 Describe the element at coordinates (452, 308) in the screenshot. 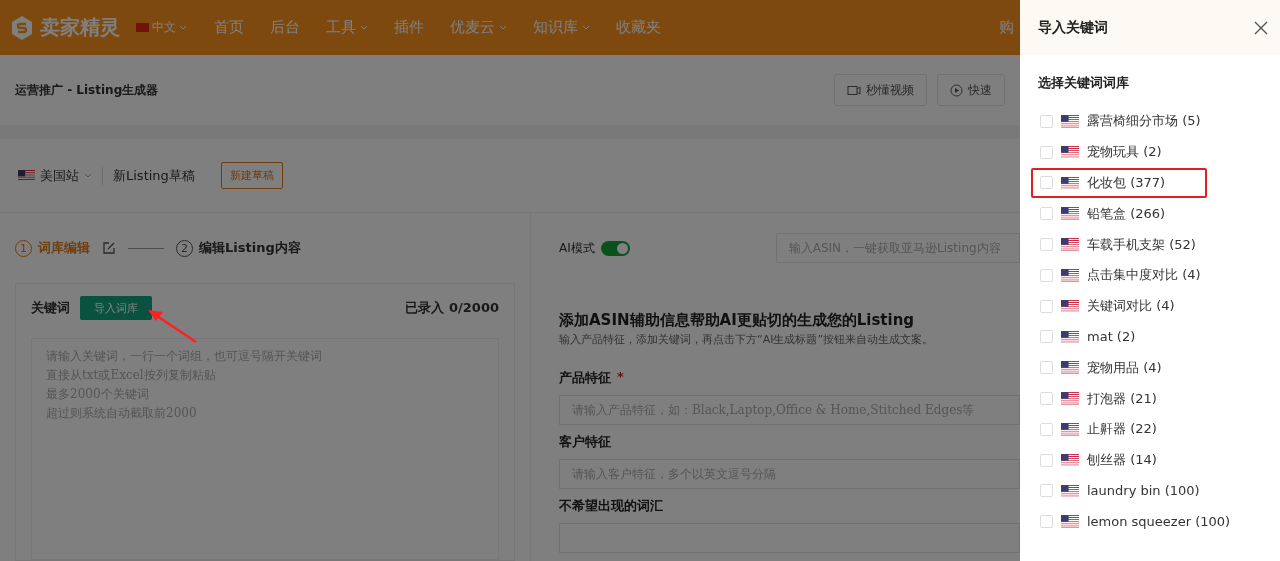

I see `keyword-count: 已录入 0/2000` at that location.